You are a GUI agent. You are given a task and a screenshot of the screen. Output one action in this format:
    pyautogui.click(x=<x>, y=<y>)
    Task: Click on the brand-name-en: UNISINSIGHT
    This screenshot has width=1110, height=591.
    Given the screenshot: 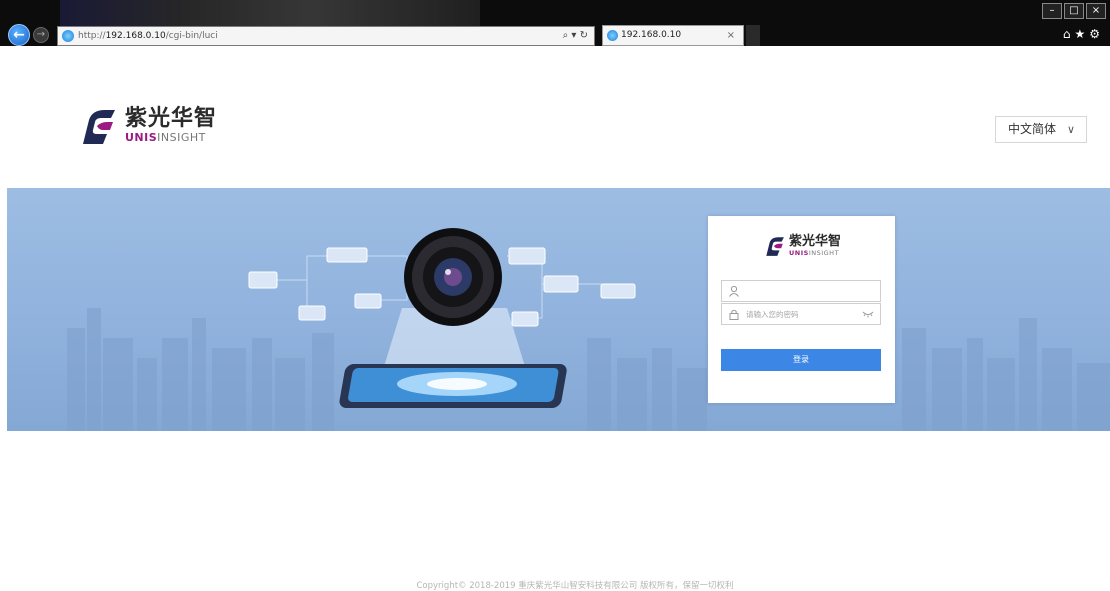 What is the action you would take?
    pyautogui.click(x=171, y=138)
    